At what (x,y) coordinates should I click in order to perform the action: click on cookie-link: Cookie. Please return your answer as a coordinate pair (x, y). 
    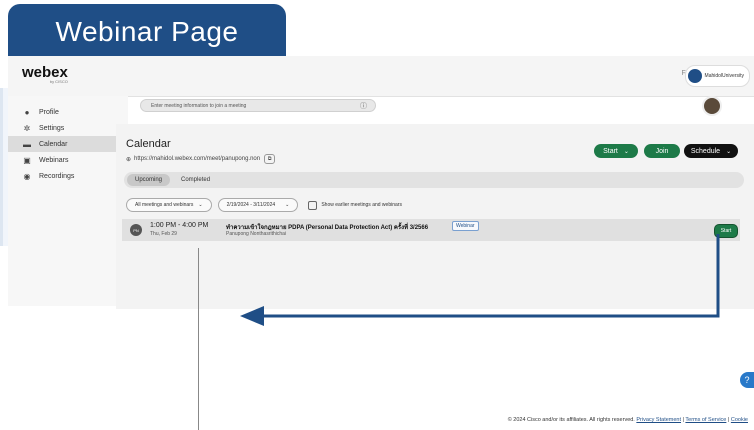
    Looking at the image, I should click on (739, 420).